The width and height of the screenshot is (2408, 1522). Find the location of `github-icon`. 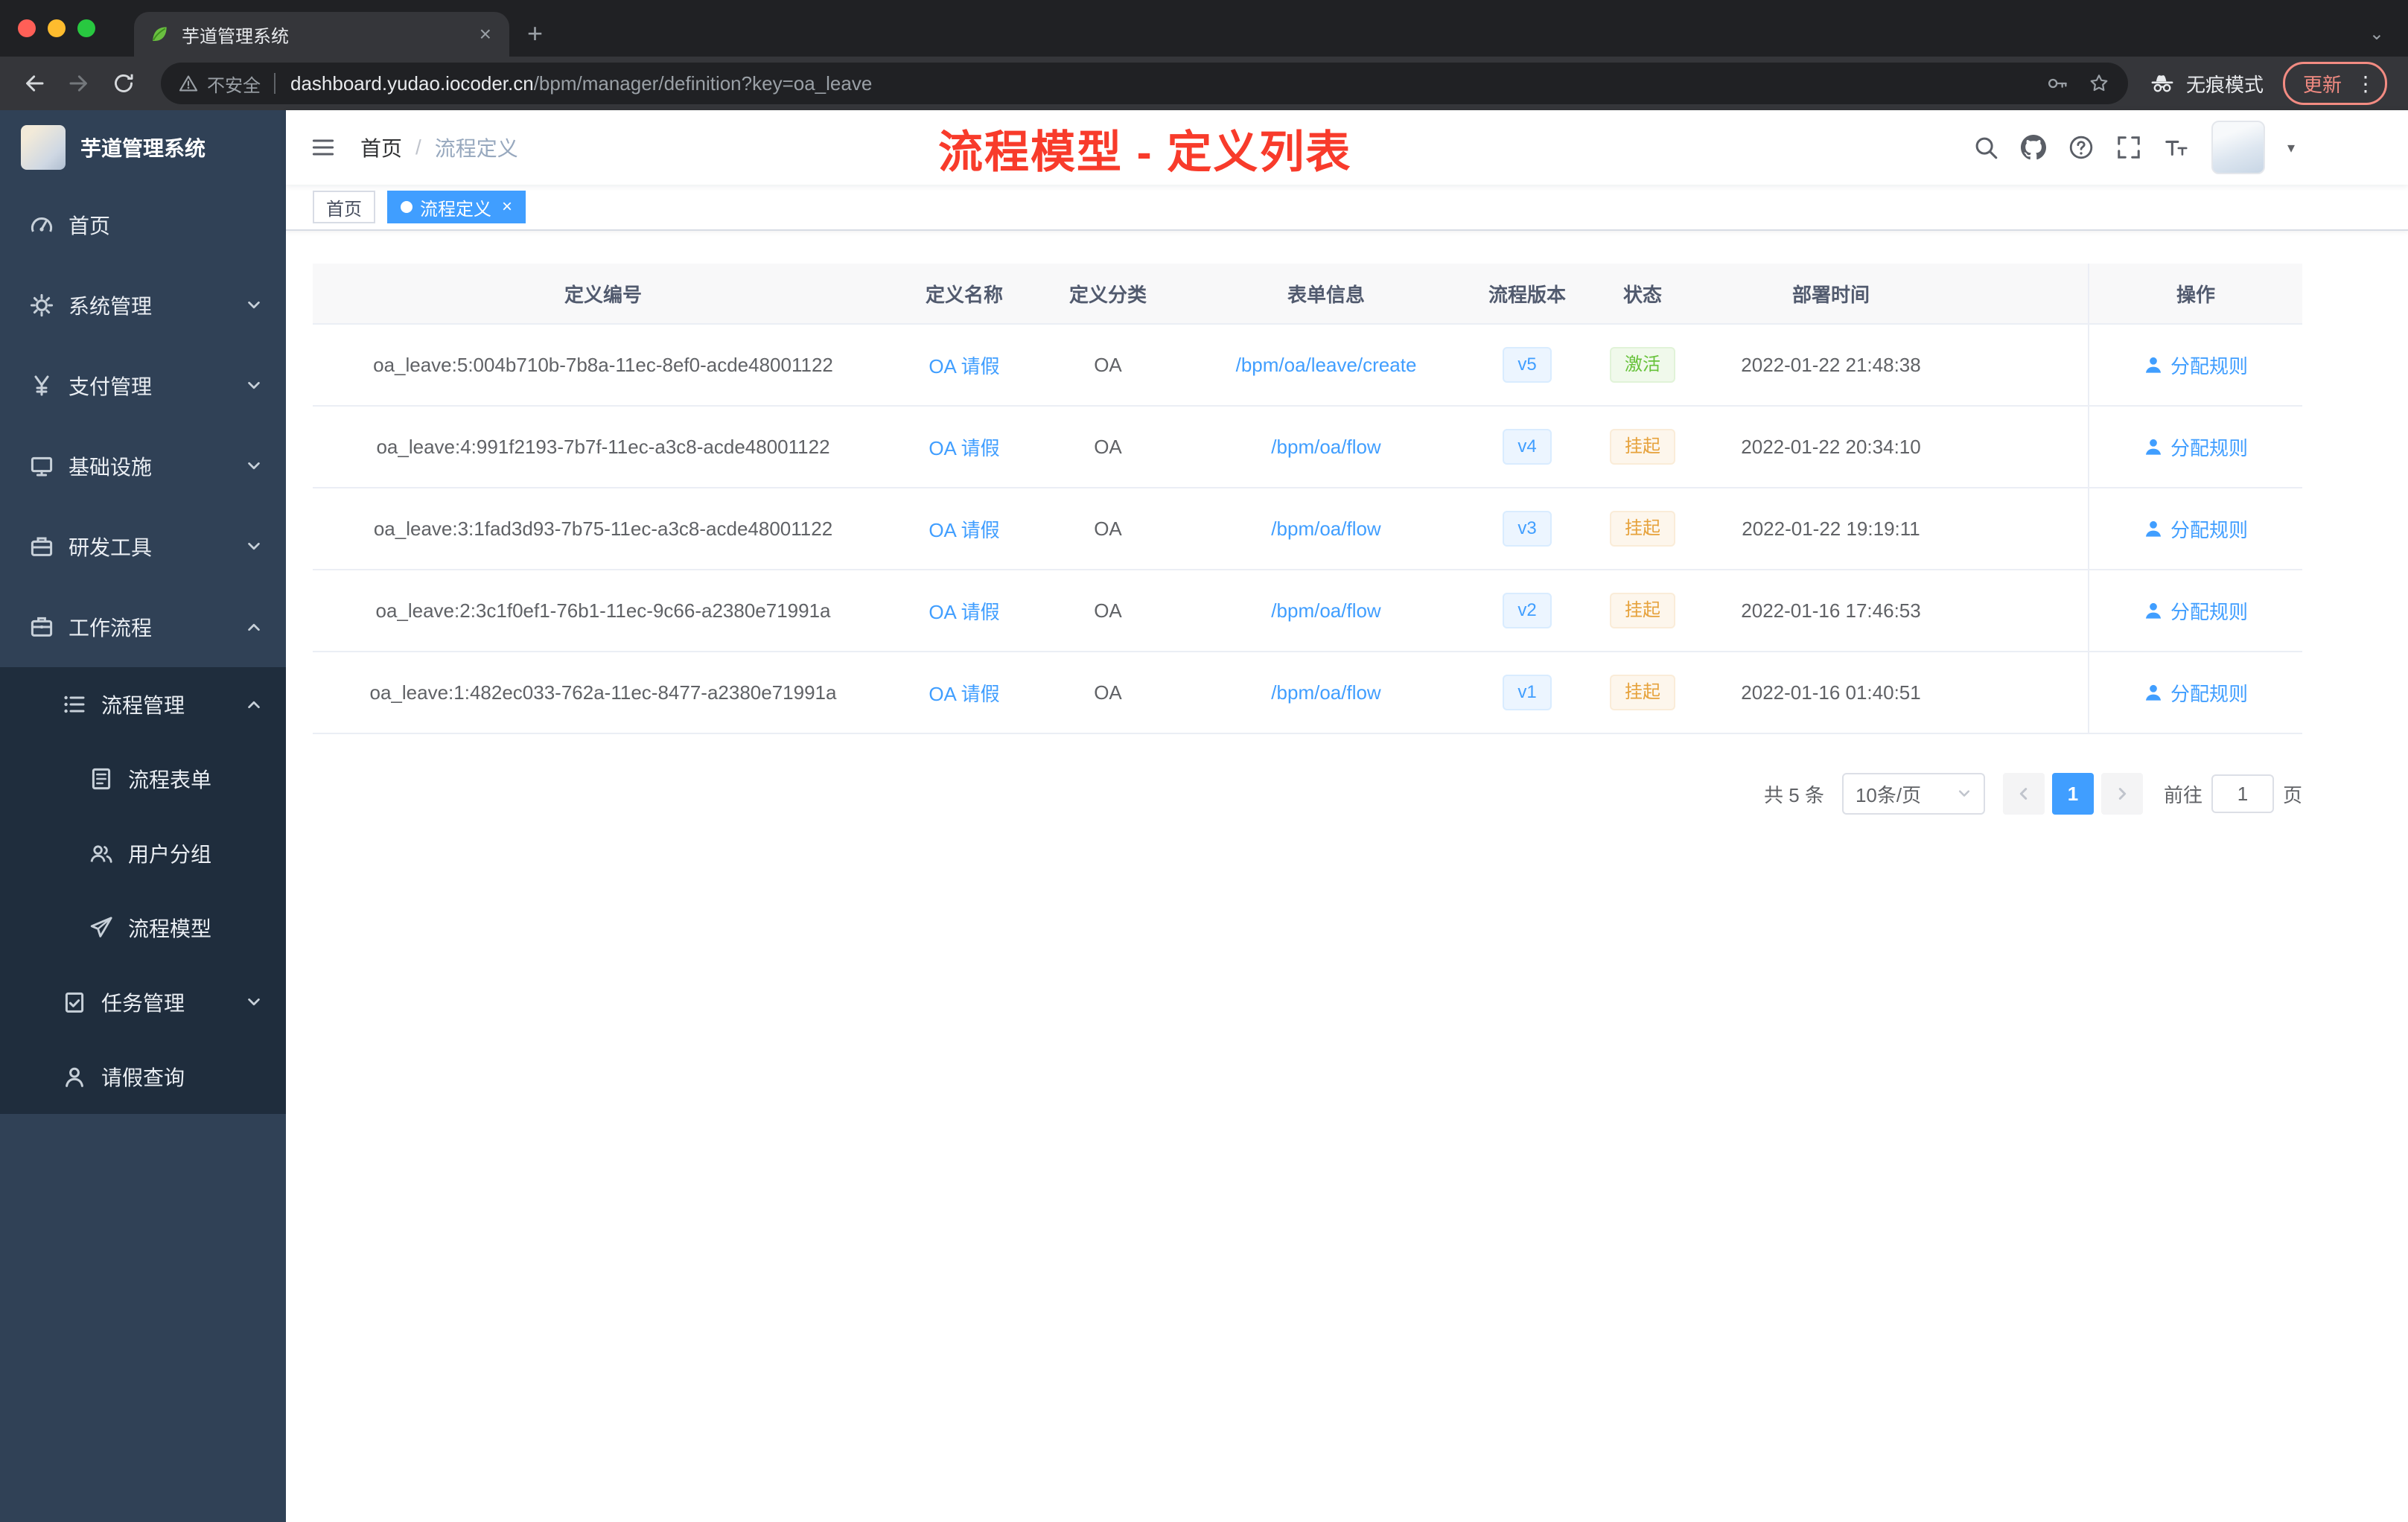

github-icon is located at coordinates (2033, 147).